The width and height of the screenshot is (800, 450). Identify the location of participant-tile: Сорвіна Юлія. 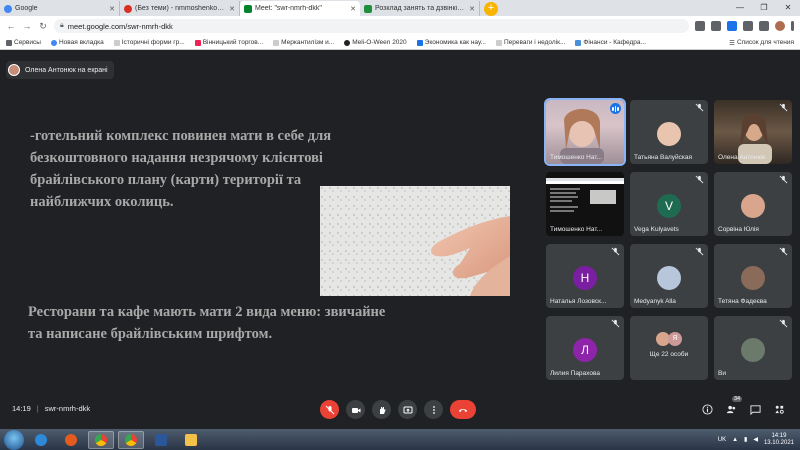
(753, 204).